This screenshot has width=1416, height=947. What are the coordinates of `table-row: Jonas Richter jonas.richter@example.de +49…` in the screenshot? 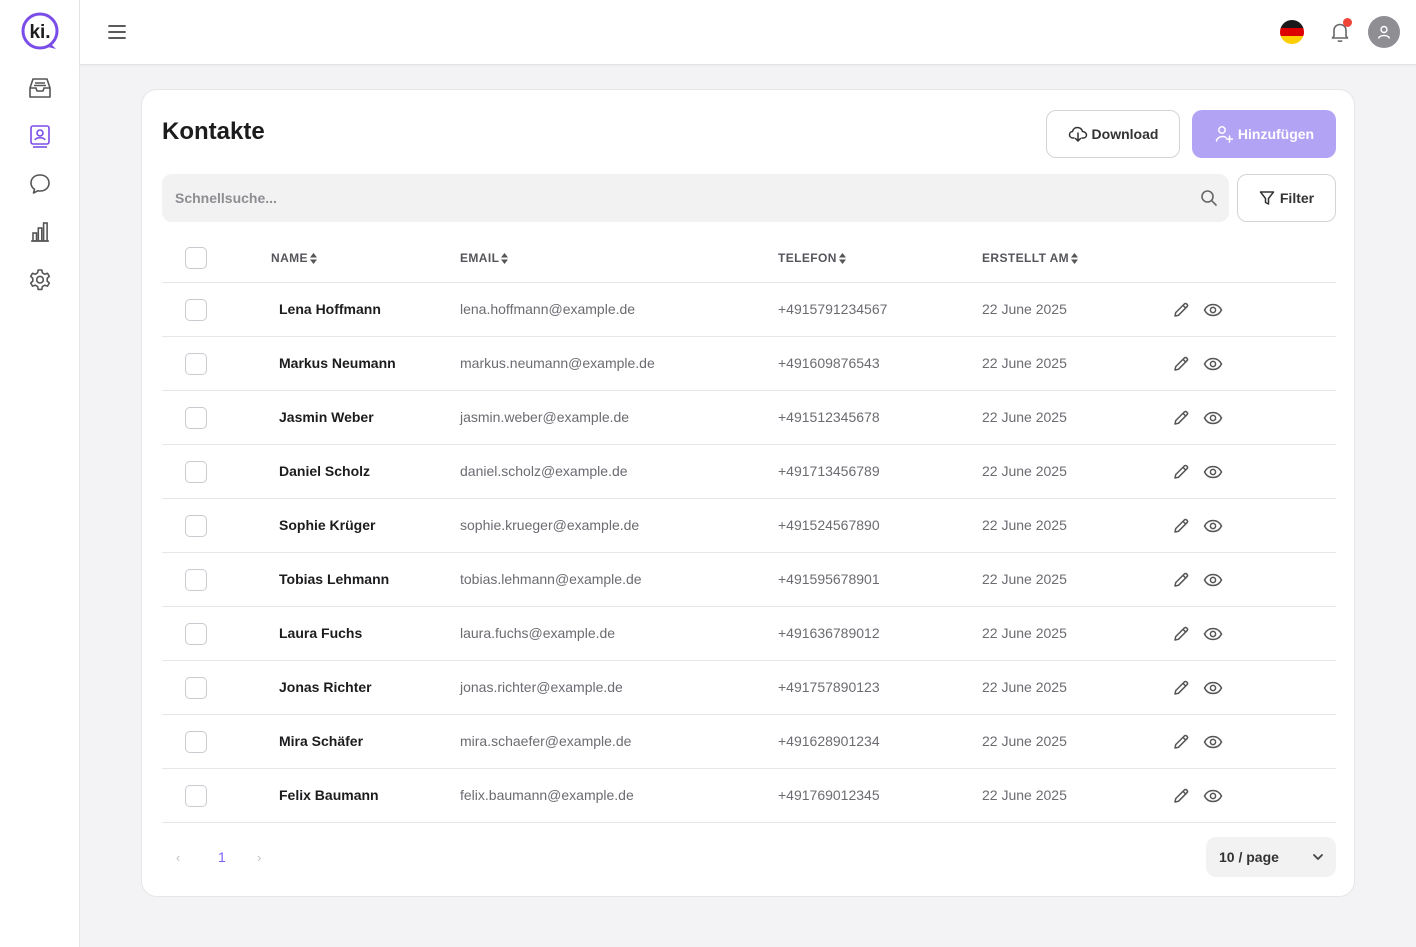 It's located at (749, 688).